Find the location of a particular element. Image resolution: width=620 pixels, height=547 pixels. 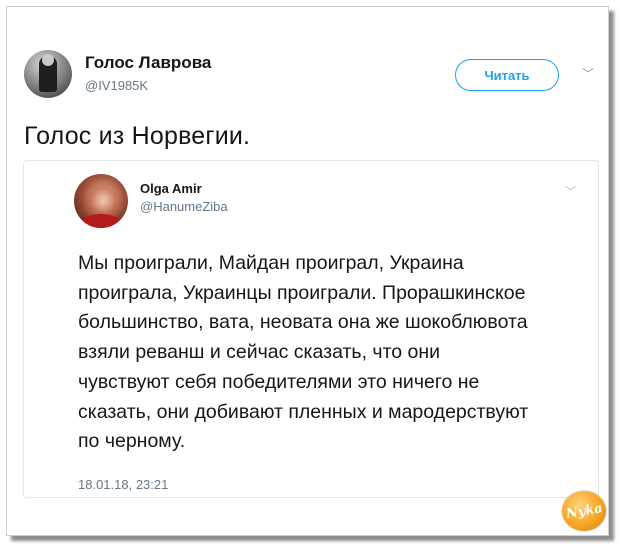

watermark-logo-text: Nyka is located at coordinates (584, 511).